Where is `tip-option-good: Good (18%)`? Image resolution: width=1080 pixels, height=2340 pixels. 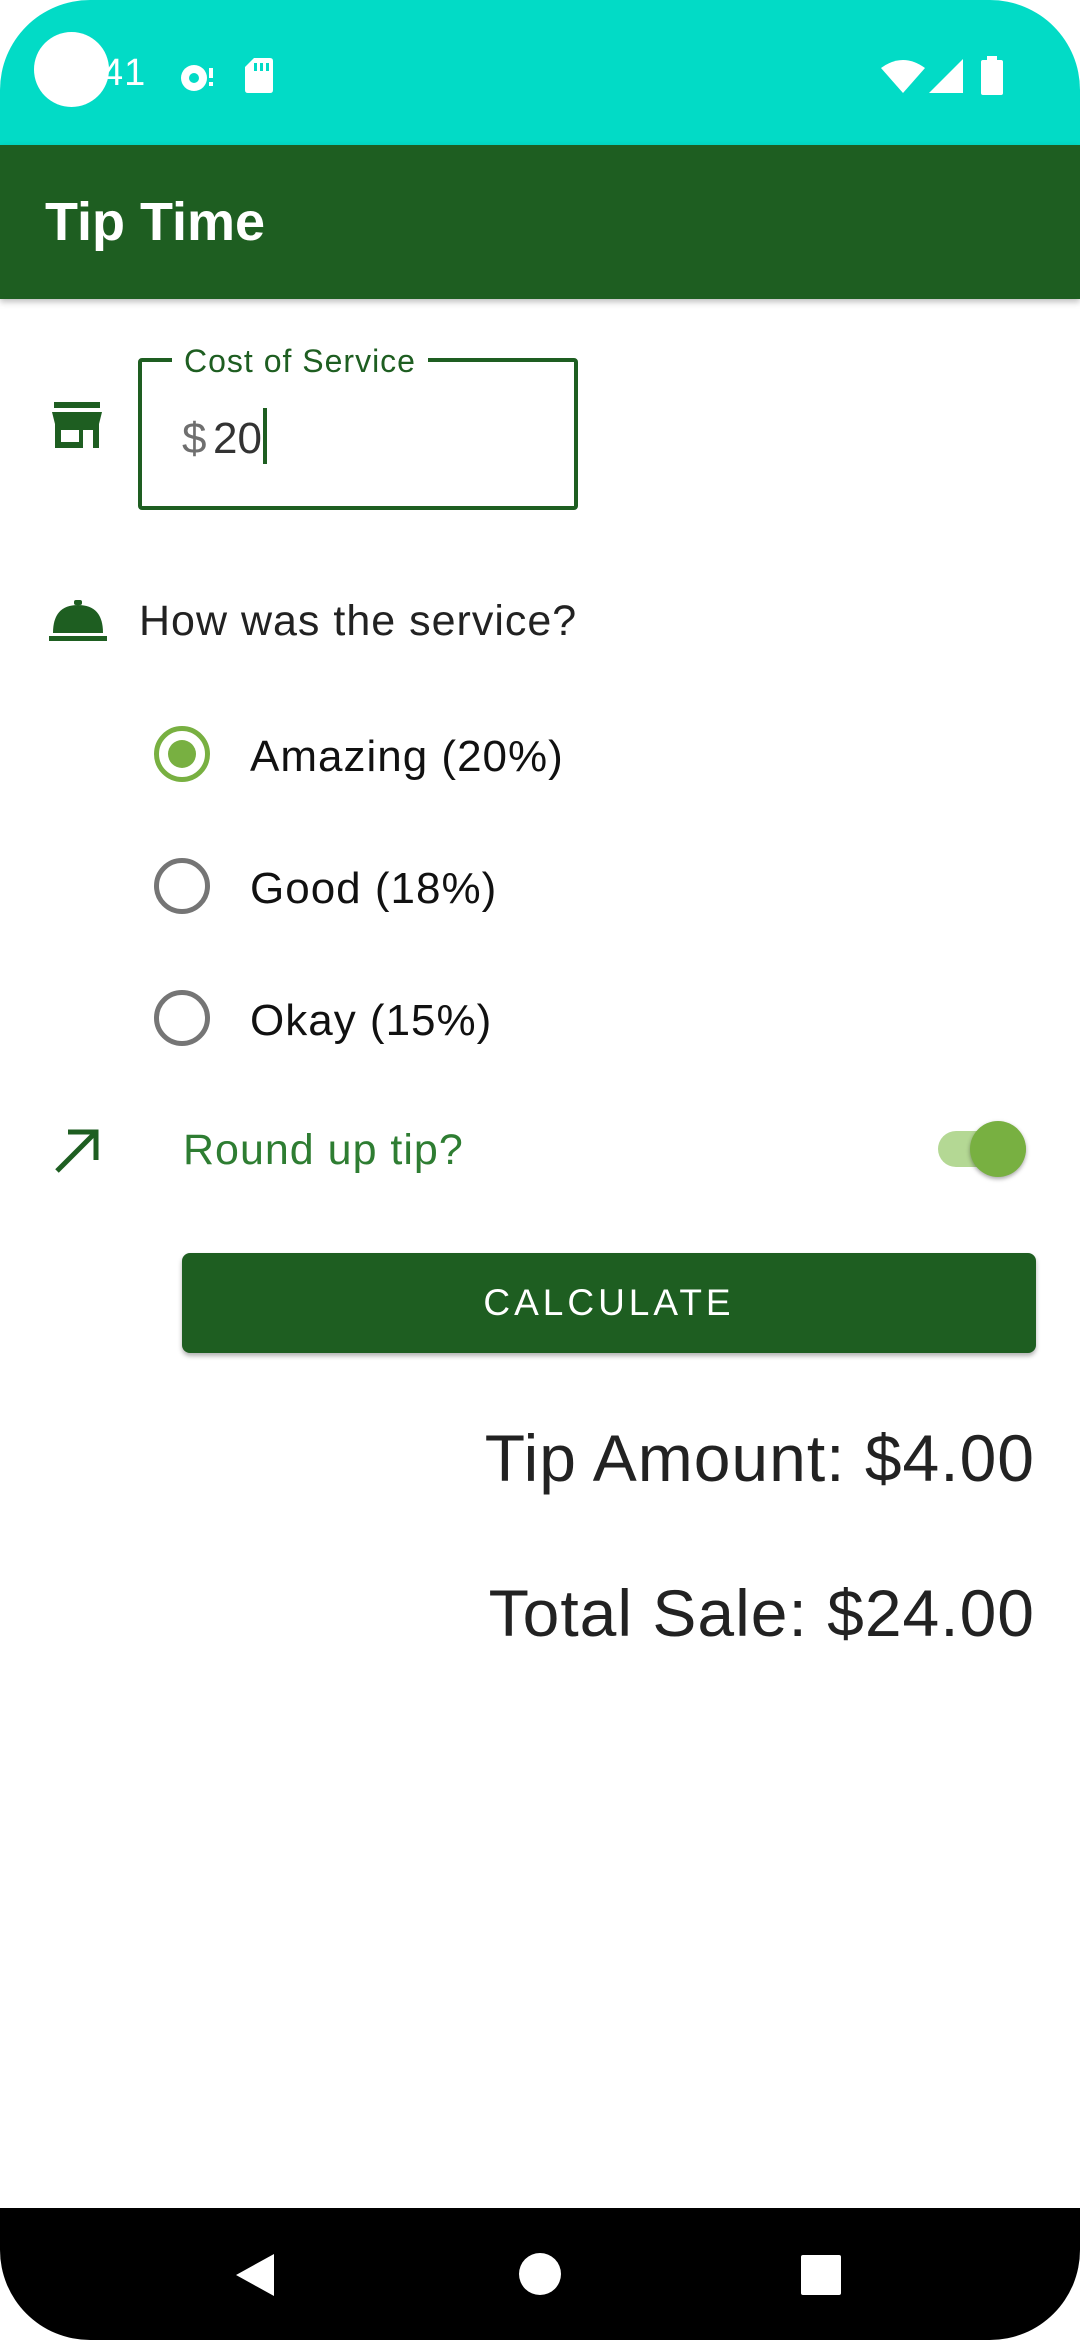
tip-option-good: Good (18%) is located at coordinates (450, 888).